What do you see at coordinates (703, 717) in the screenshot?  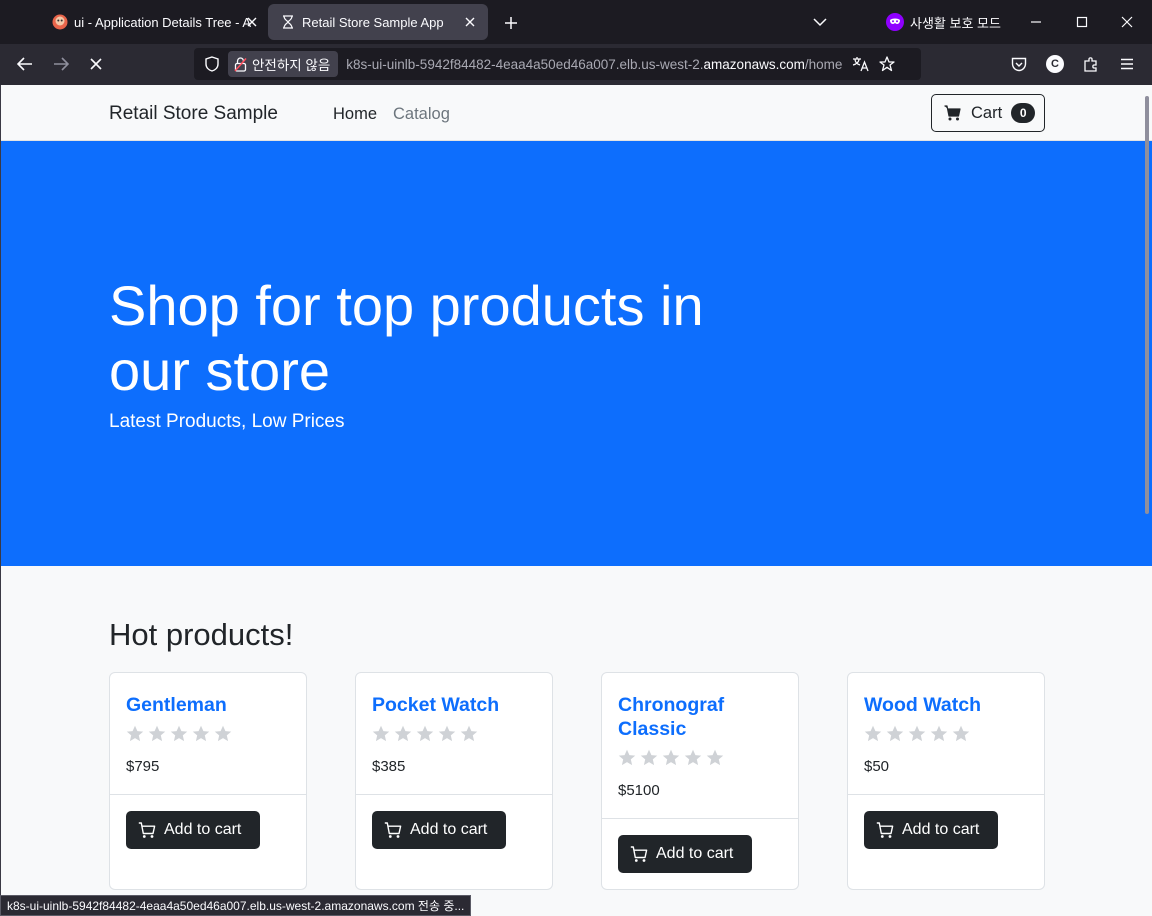 I see `product-name-link: Chronograf Classic` at bounding box center [703, 717].